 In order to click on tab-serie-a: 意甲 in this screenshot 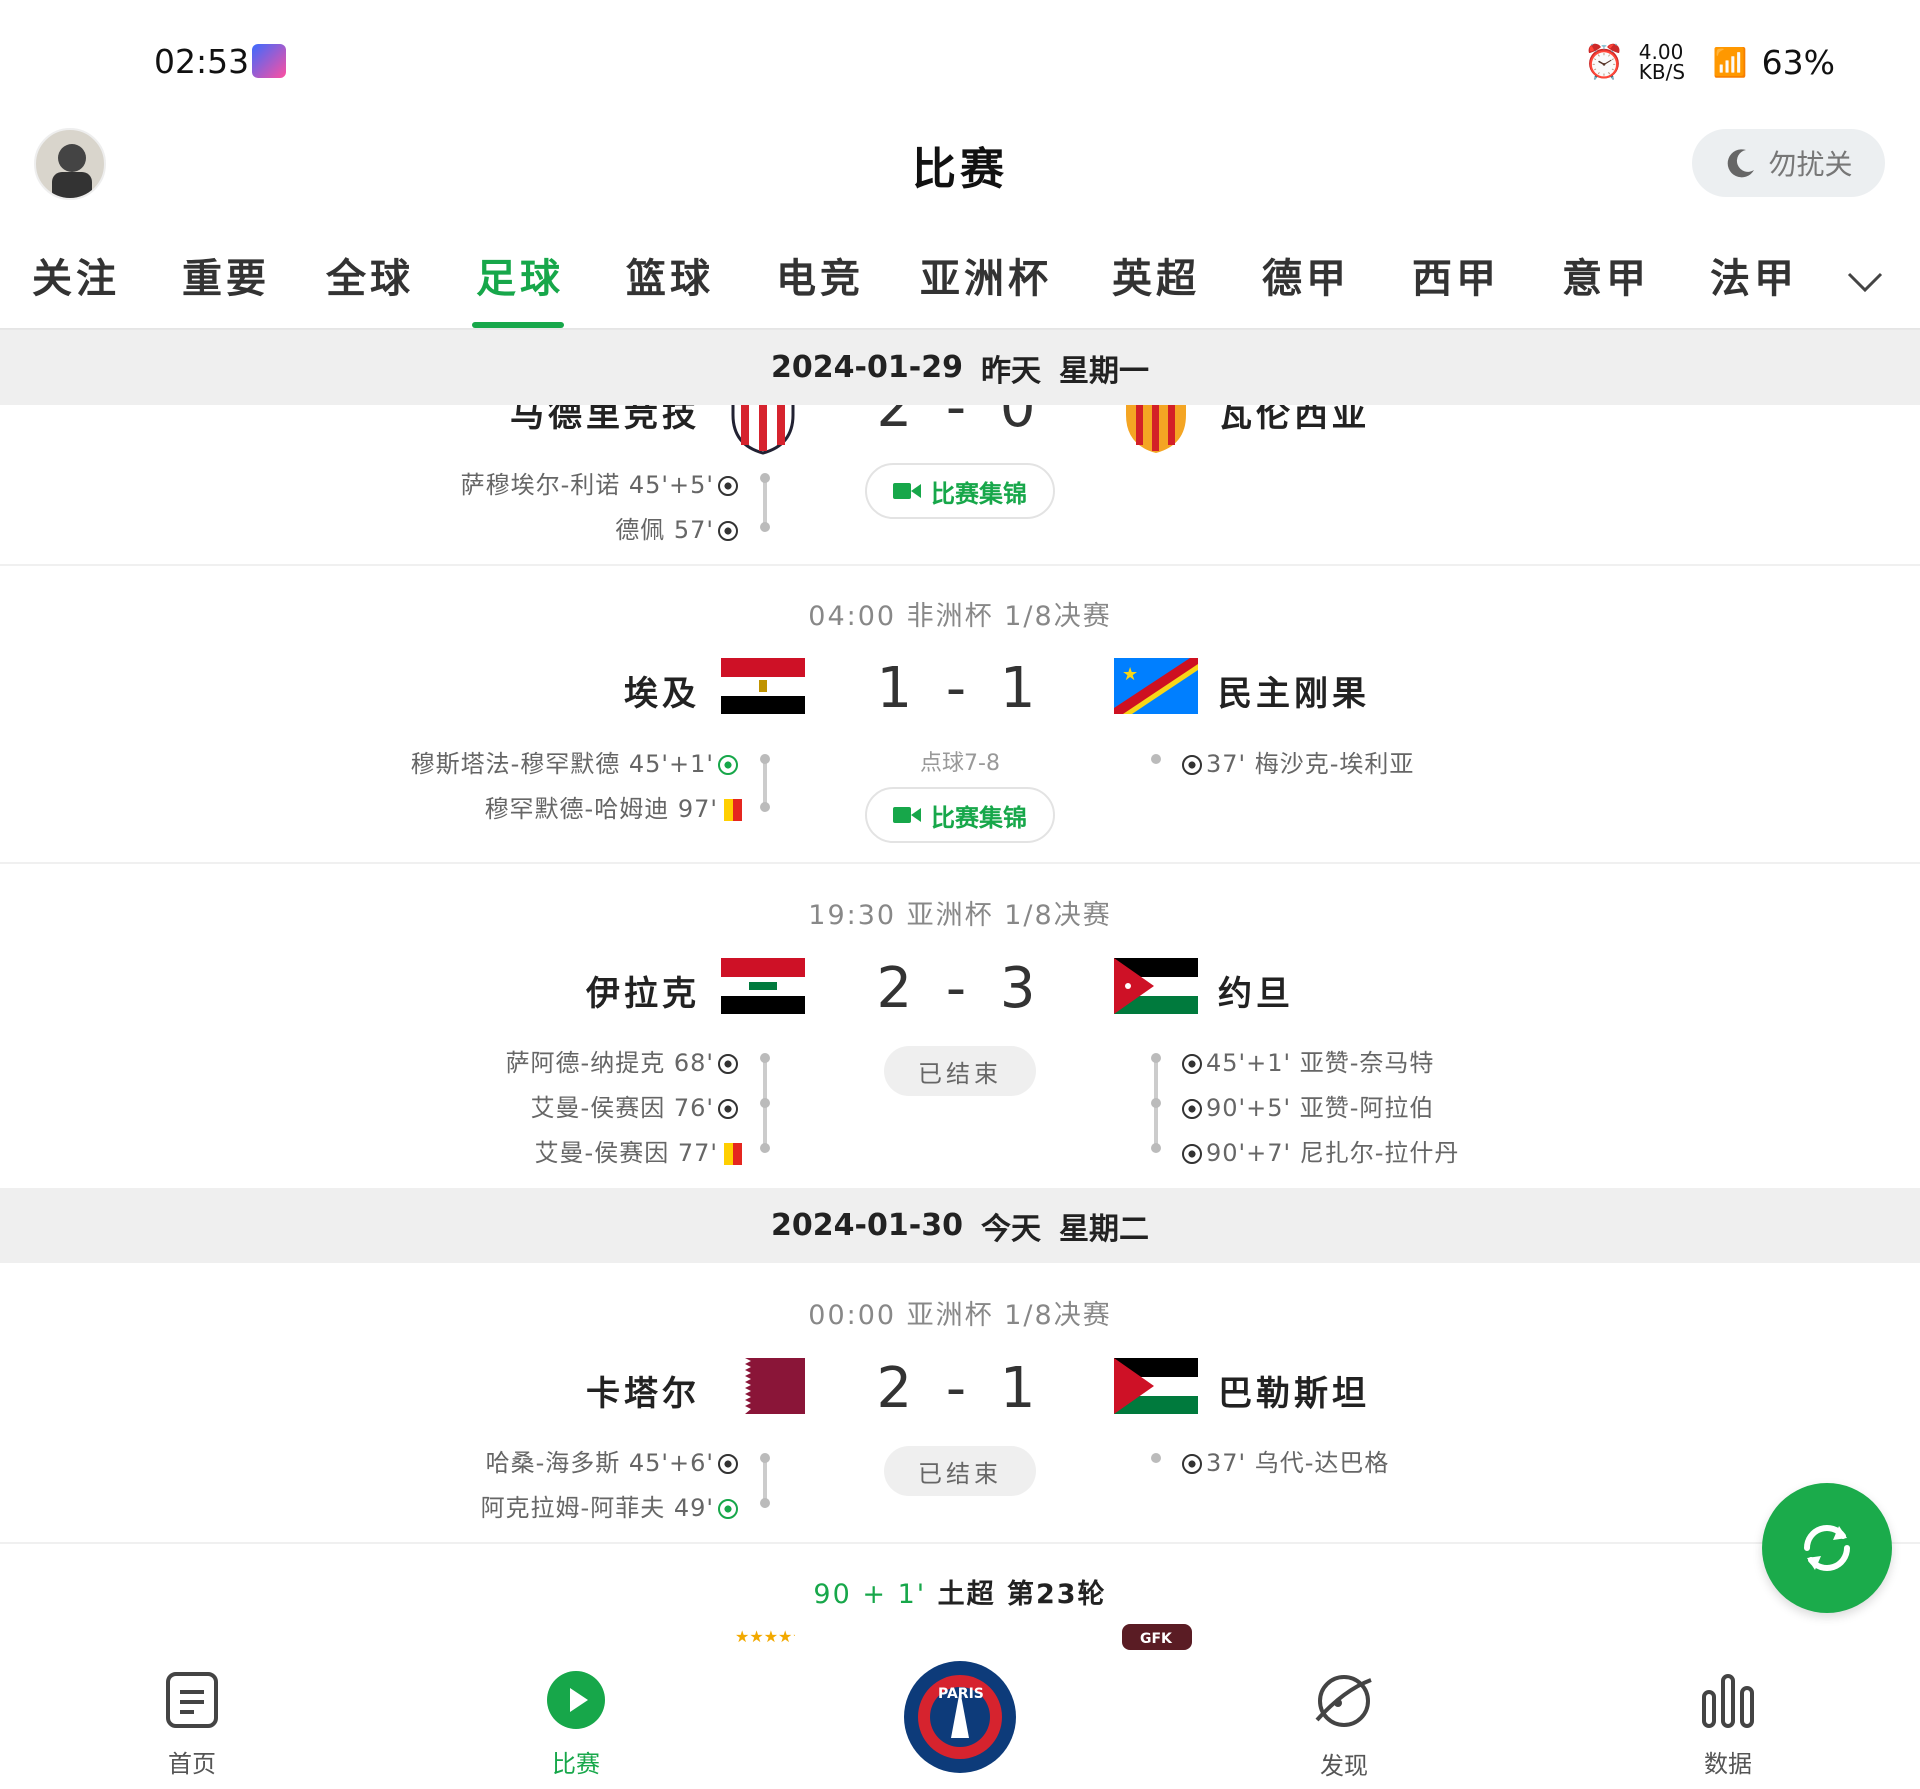, I will do `click(1606, 275)`.